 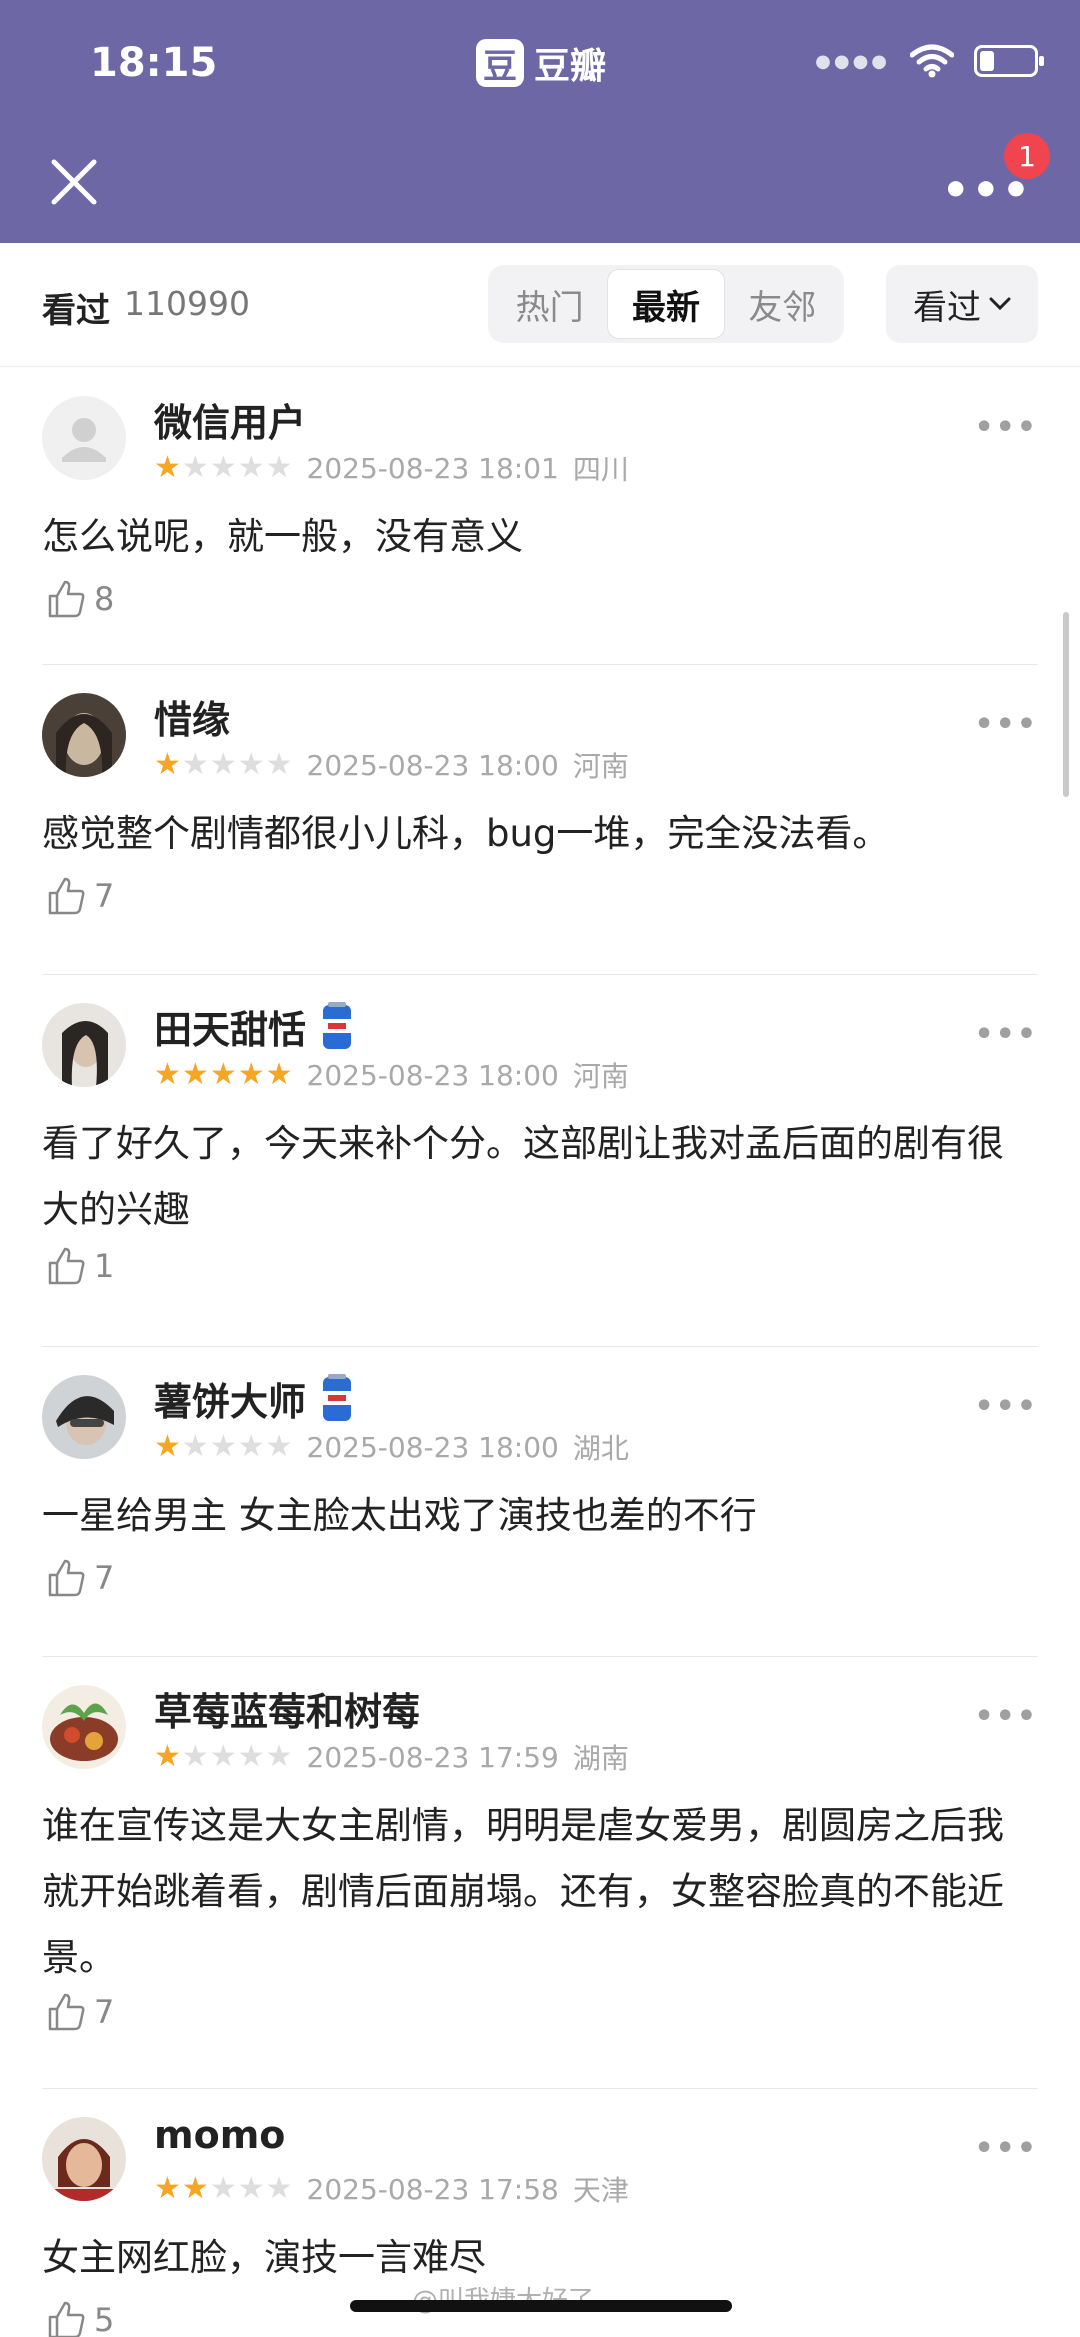 I want to click on comment-location: 湖北, so click(x=600, y=1448).